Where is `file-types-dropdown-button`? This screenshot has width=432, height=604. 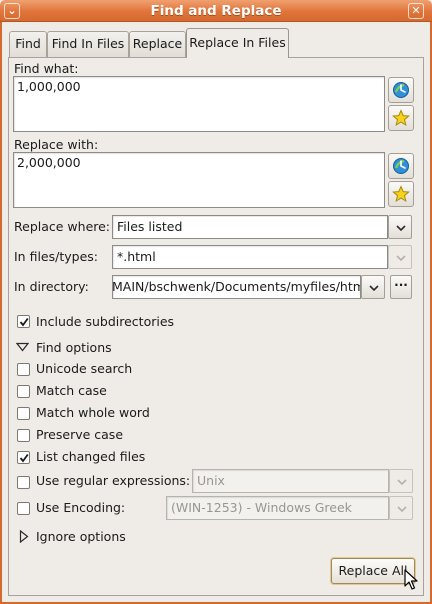 file-types-dropdown-button is located at coordinates (400, 257).